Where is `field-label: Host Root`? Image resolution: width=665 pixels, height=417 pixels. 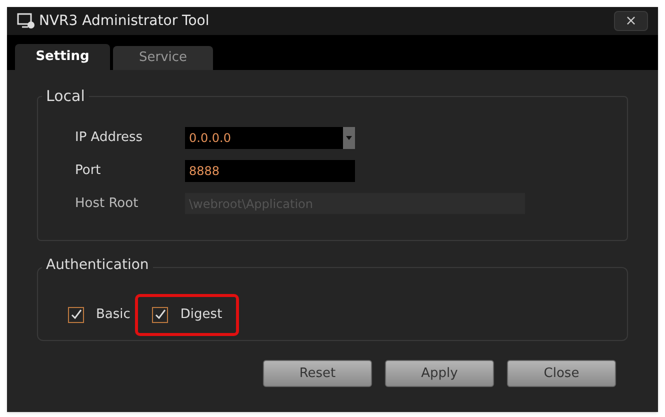
field-label: Host Root is located at coordinates (107, 203).